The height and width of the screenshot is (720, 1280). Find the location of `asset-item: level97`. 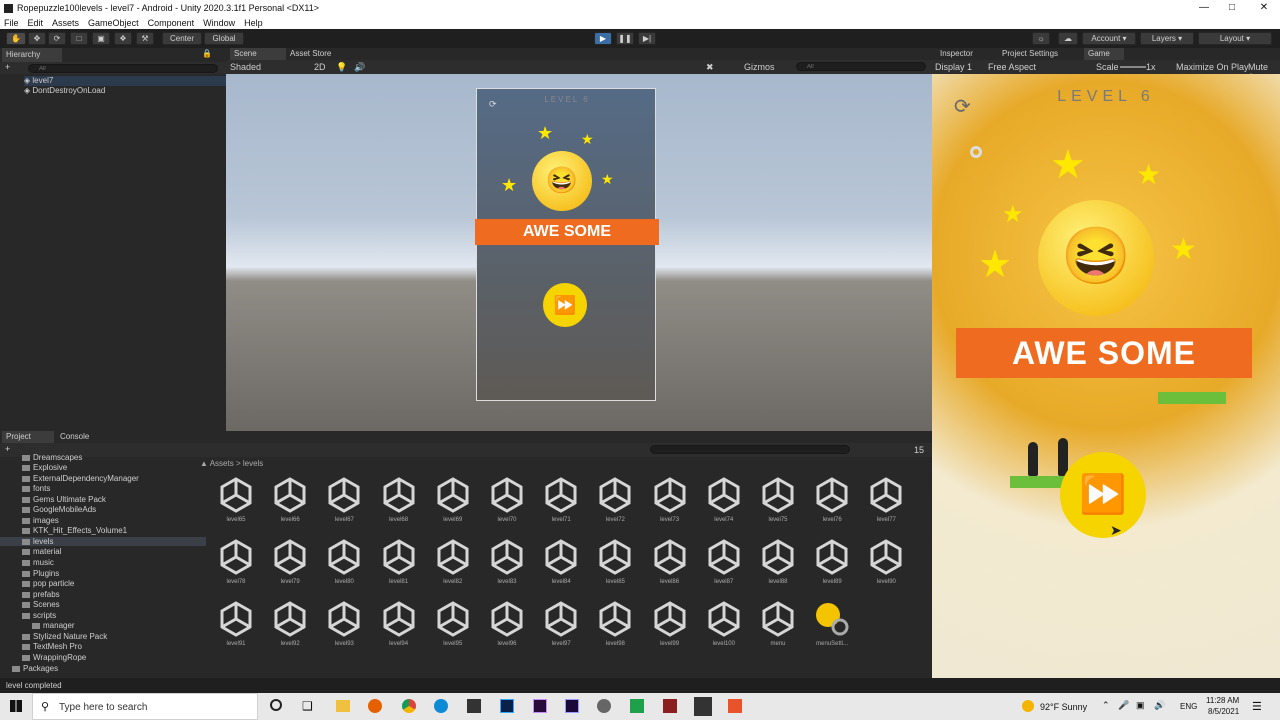

asset-item: level97 is located at coordinates (561, 623).